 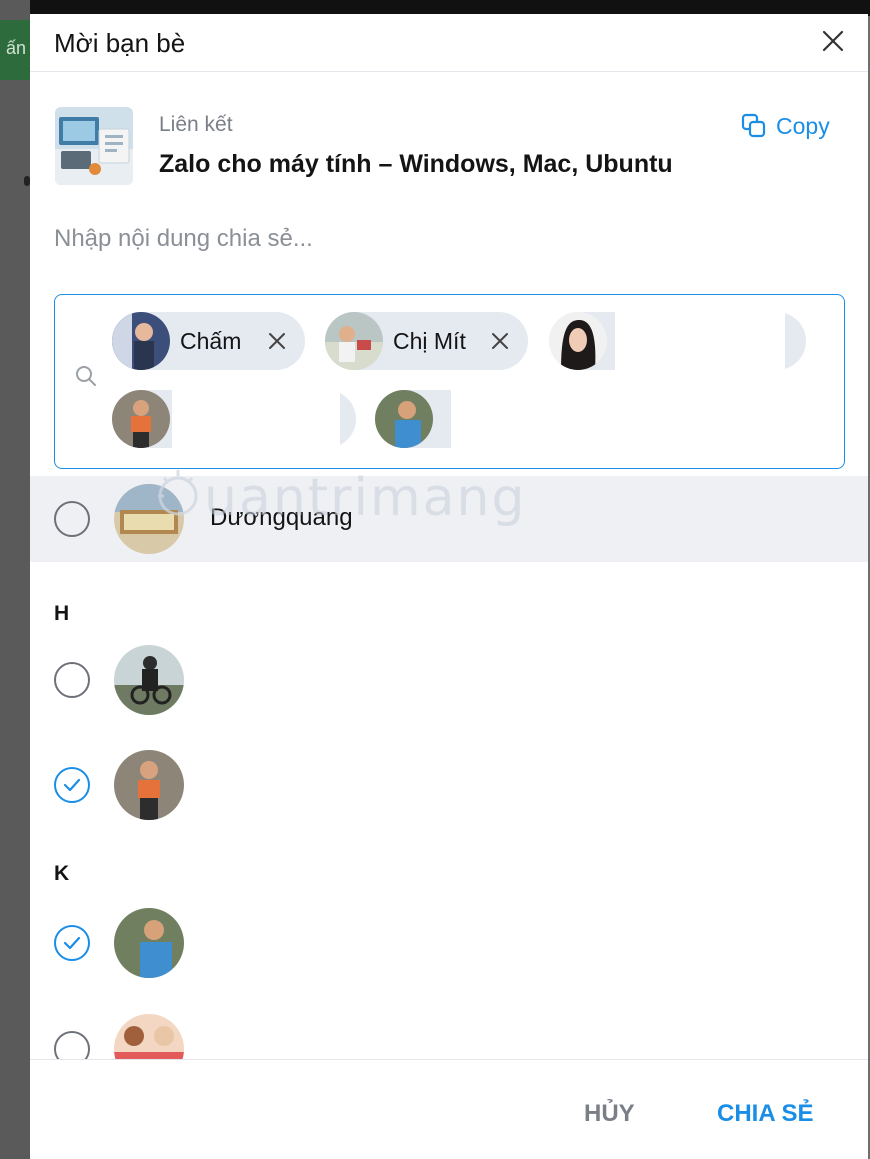 I want to click on search-icon, so click(x=86, y=376).